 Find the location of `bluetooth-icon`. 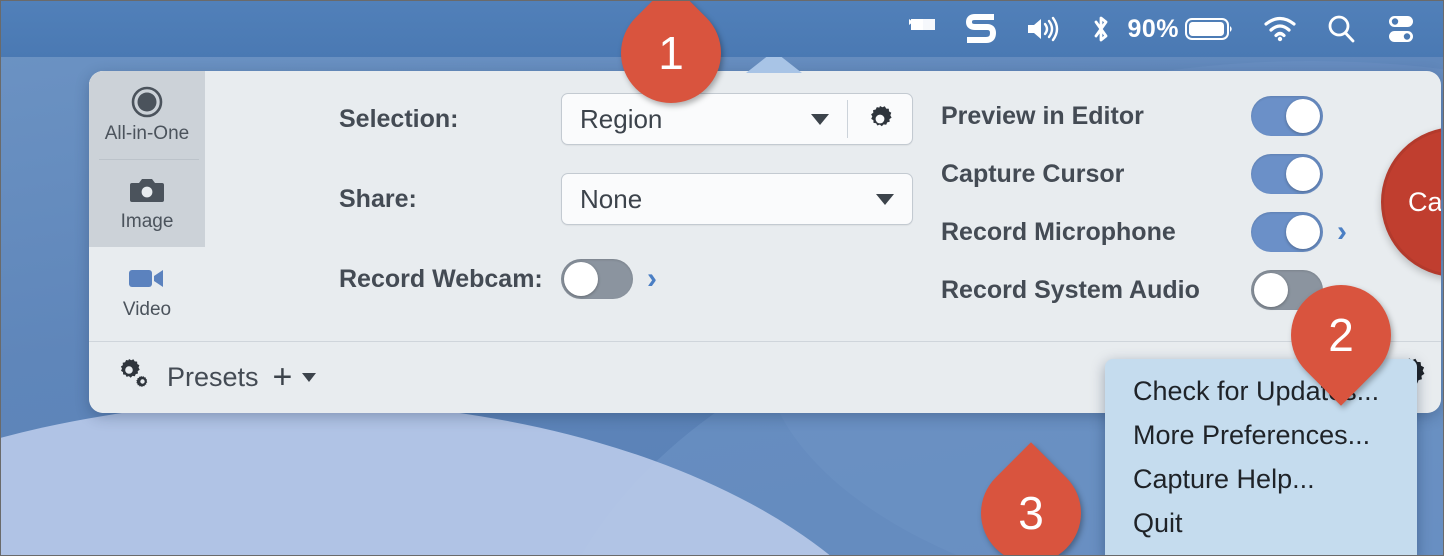

bluetooth-icon is located at coordinates (1101, 29).